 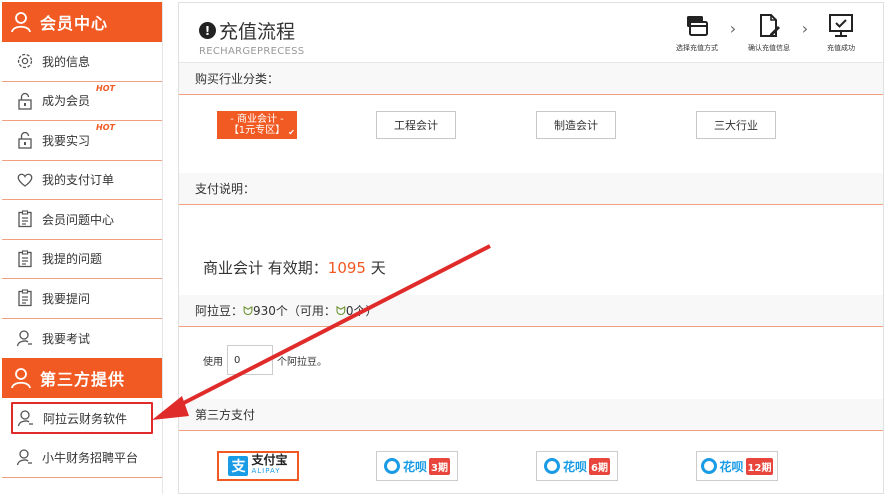 I want to click on huabei-6-button: 花呗 6期, so click(x=577, y=466).